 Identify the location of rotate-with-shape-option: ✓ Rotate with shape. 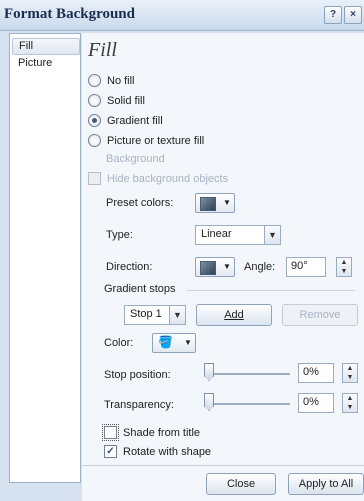
(157, 452).